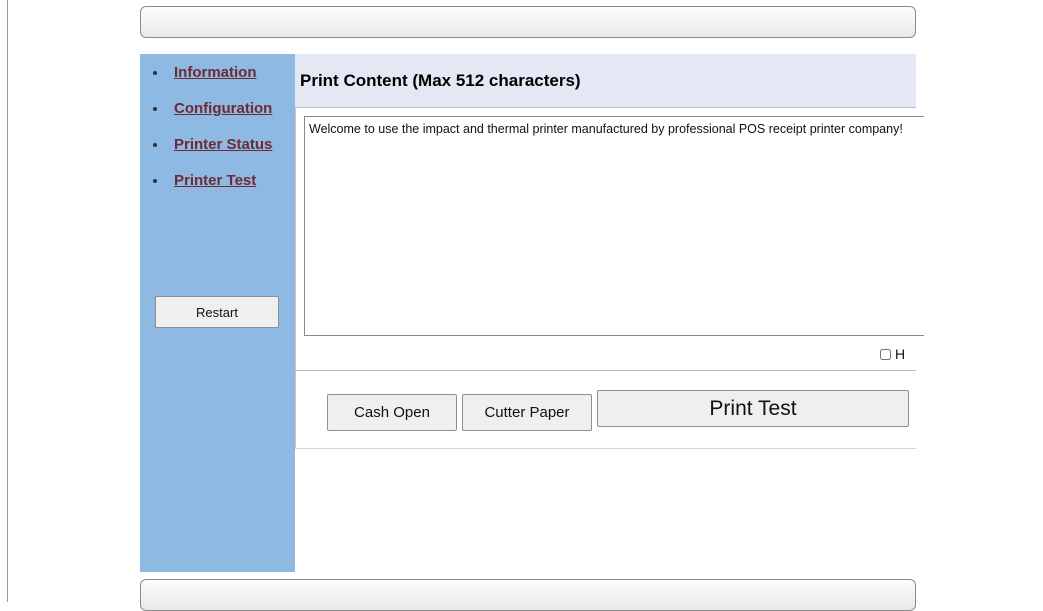 The width and height of the screenshot is (1043, 611). Describe the element at coordinates (527, 412) in the screenshot. I see `cutter-paper-button: Cutter Paper` at that location.